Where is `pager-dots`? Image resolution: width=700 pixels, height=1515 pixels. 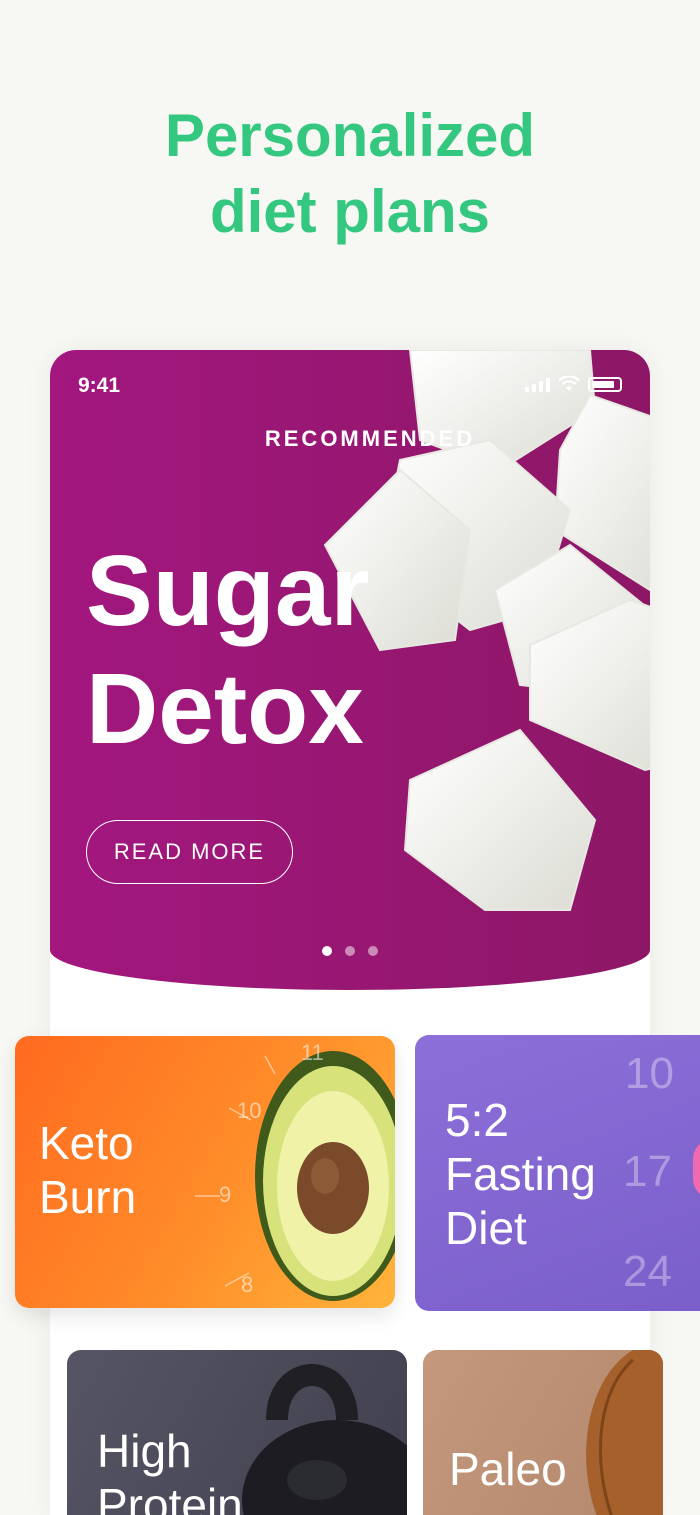
pager-dots is located at coordinates (350, 951).